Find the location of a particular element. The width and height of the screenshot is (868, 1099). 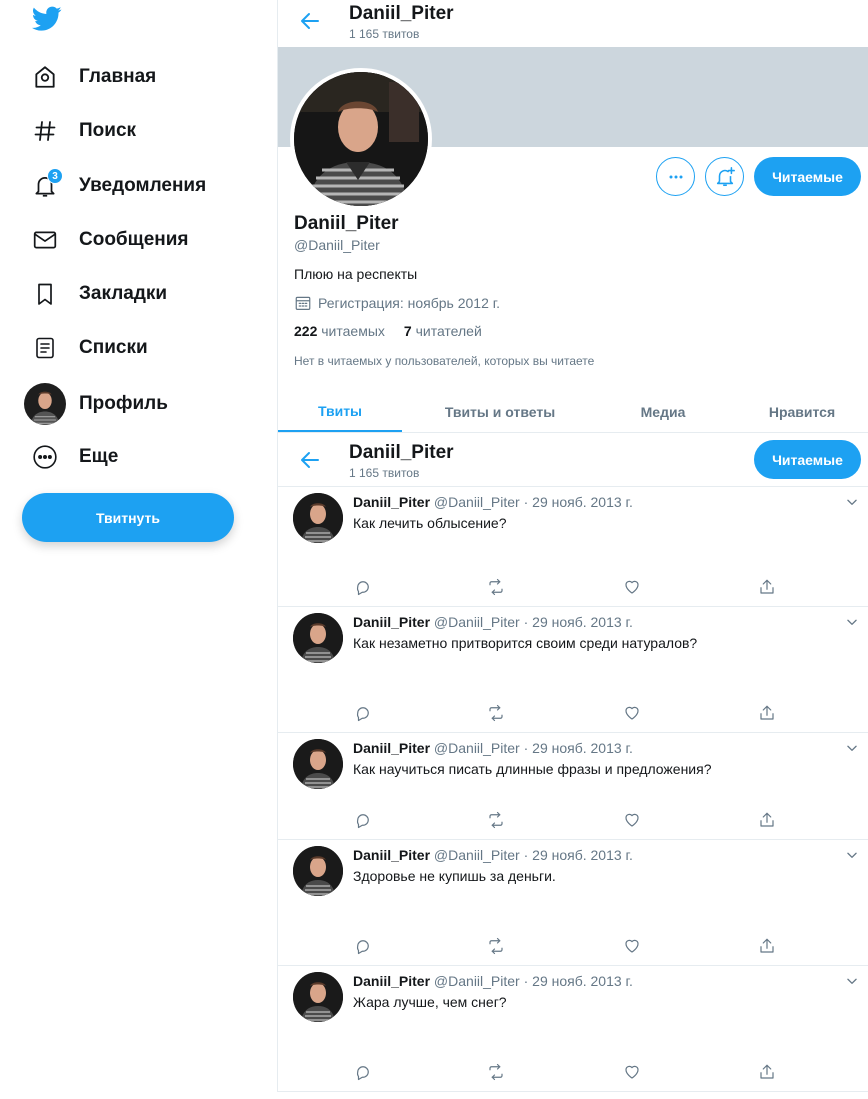

tweet-button: Твитнуть is located at coordinates (128, 517).